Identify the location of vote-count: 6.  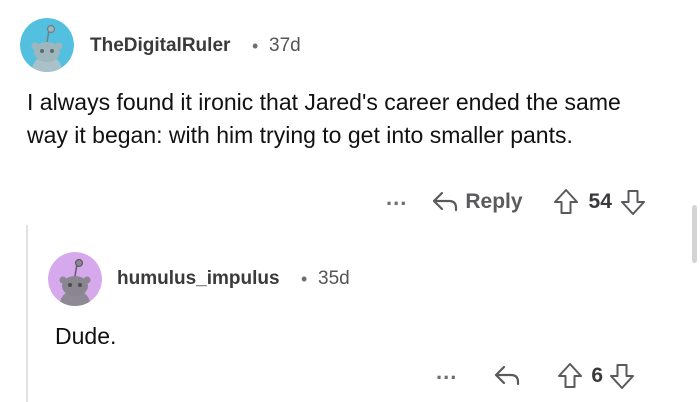
(597, 375).